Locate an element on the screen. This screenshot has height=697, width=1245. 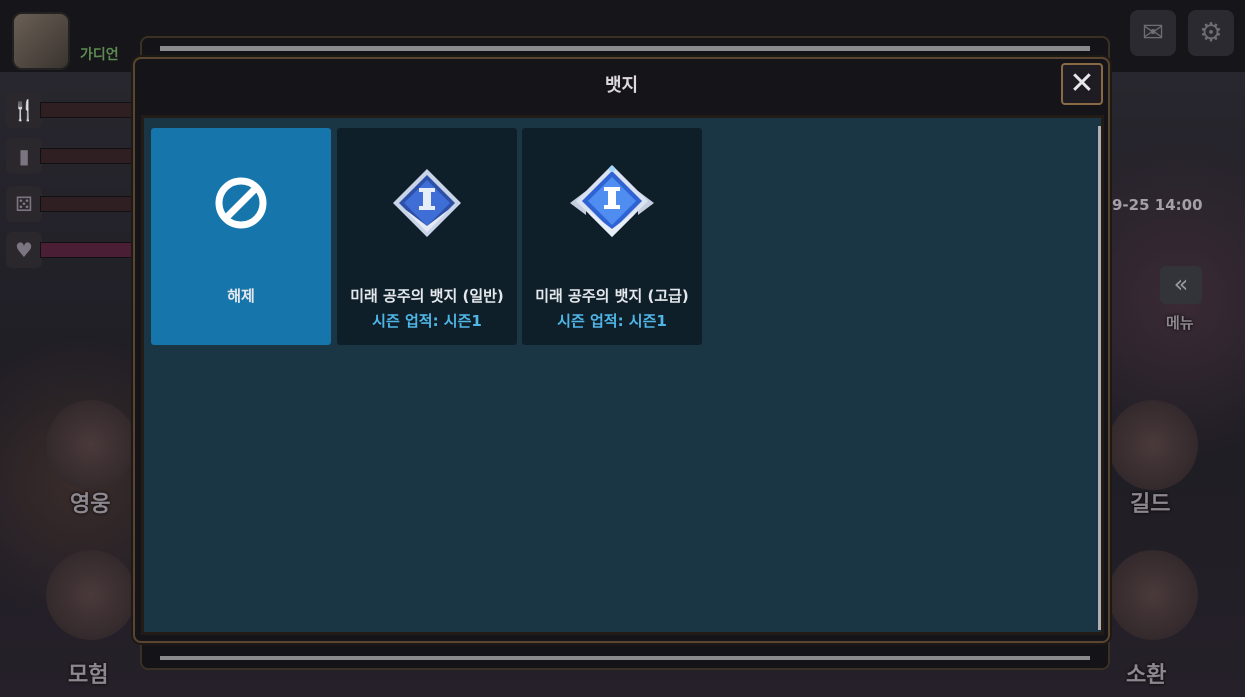
badge-name: 미래 공주의 뱃지 (고급) is located at coordinates (612, 296).